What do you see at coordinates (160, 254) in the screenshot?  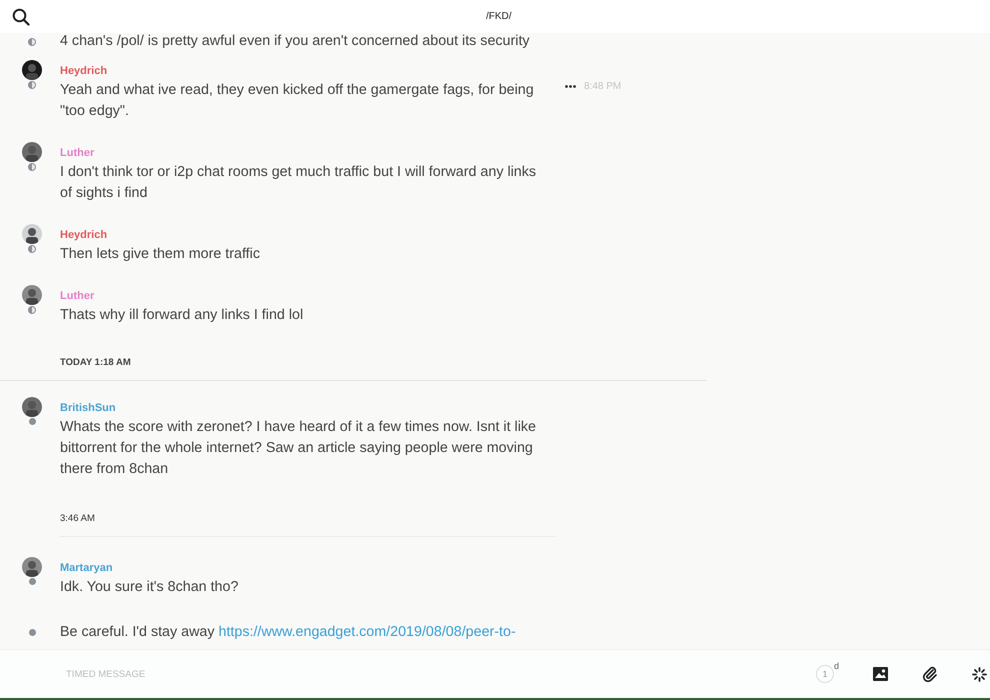 I see `message-text: Then lets give them more traffic` at bounding box center [160, 254].